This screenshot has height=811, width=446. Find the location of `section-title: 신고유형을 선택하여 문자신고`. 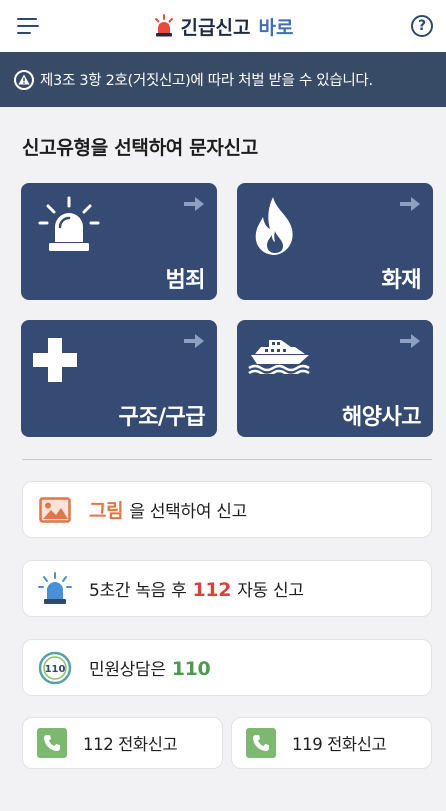

section-title: 신고유형을 선택하여 문자신고 is located at coordinates (140, 148).